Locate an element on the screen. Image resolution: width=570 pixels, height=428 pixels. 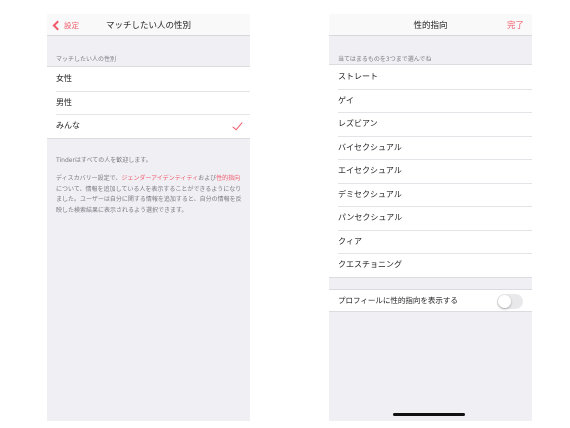
section-header: マッチしたい人の性別 is located at coordinates (86, 59).